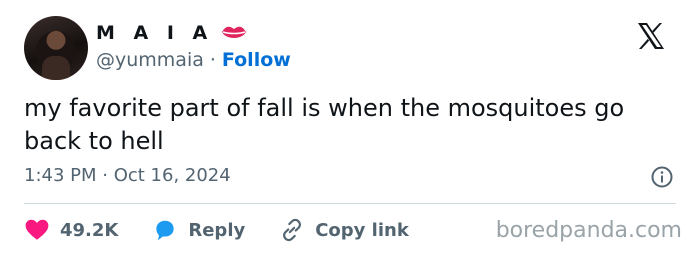 The image size is (700, 256). I want to click on link-icon, so click(292, 230).